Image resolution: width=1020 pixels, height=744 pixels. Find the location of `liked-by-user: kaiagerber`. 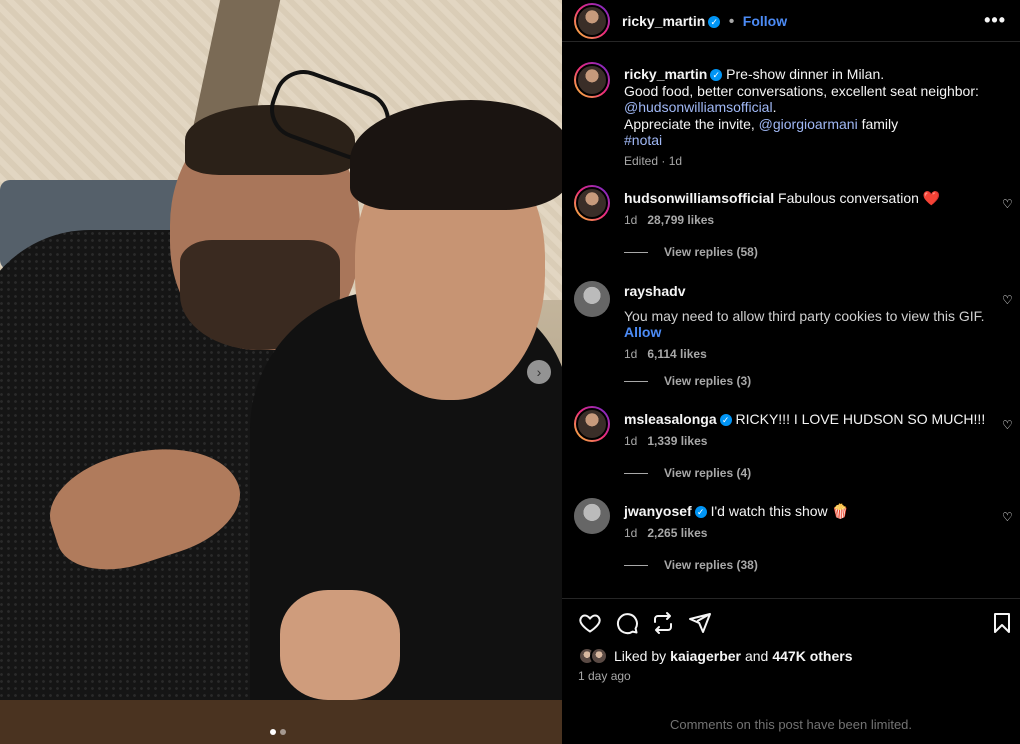

liked-by-user: kaiagerber is located at coordinates (705, 656).